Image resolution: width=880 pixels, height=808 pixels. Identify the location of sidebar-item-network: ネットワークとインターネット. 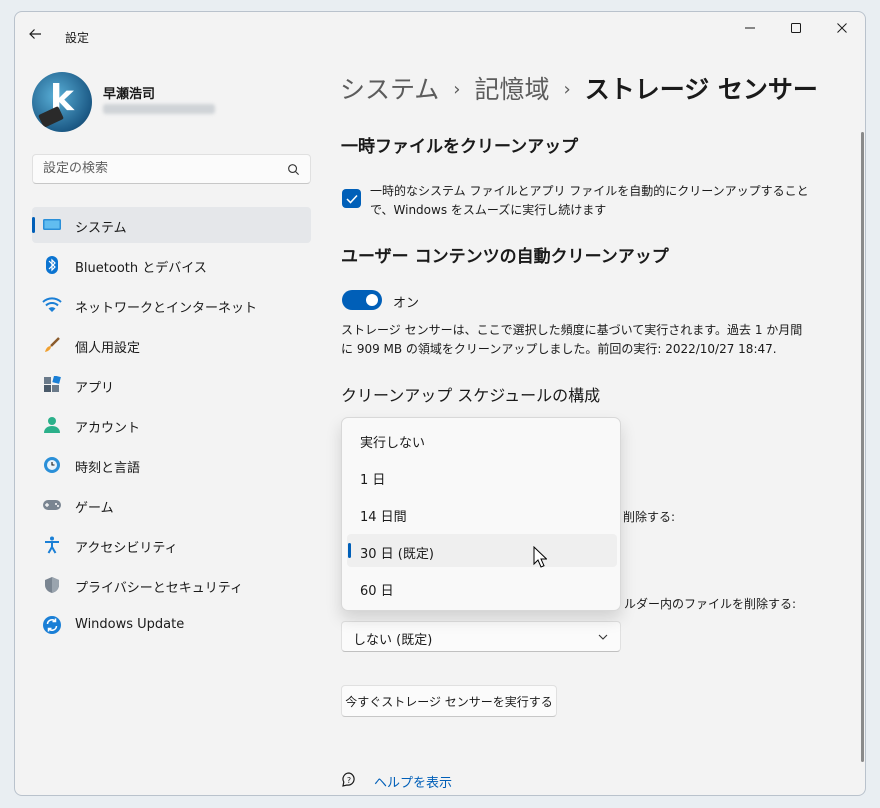
(171, 305).